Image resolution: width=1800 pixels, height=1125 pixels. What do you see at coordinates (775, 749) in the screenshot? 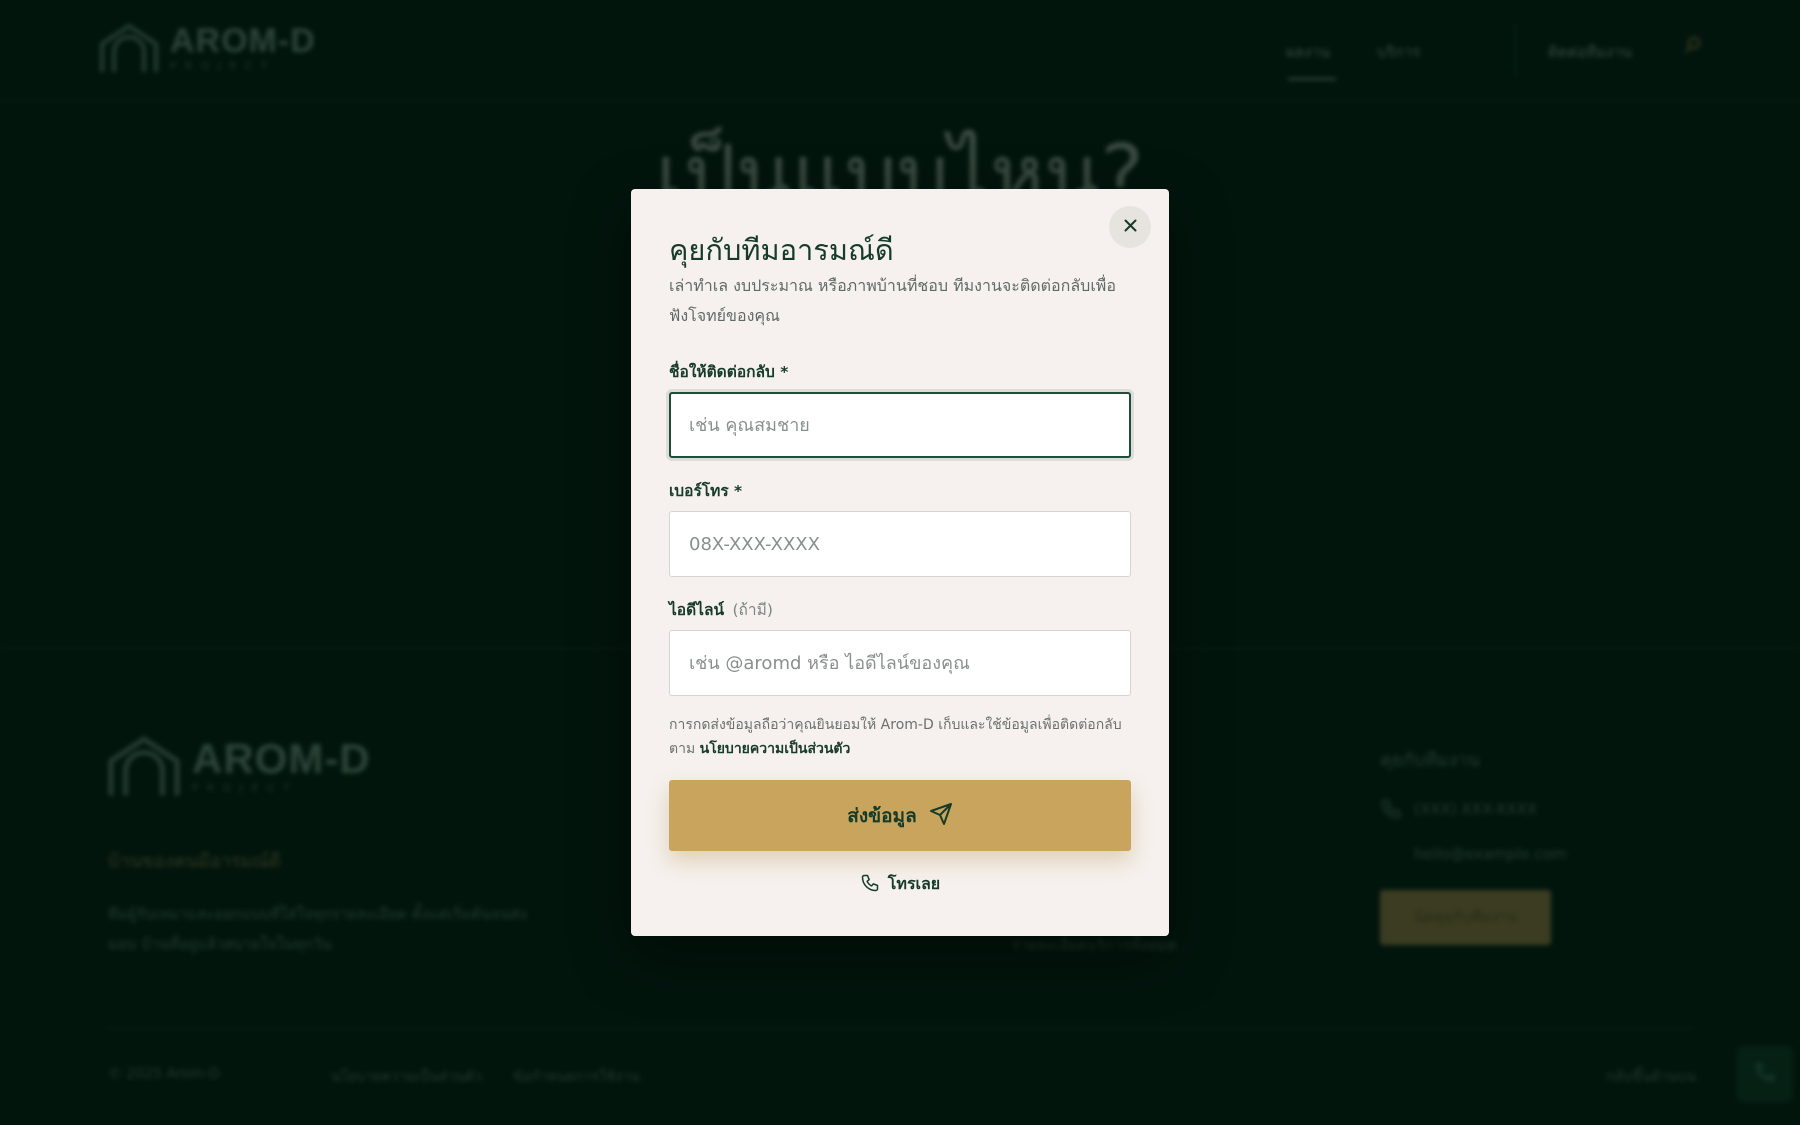
I see `privacy-policy-link: นโยบายความเป็นส่วนตัว` at bounding box center [775, 749].